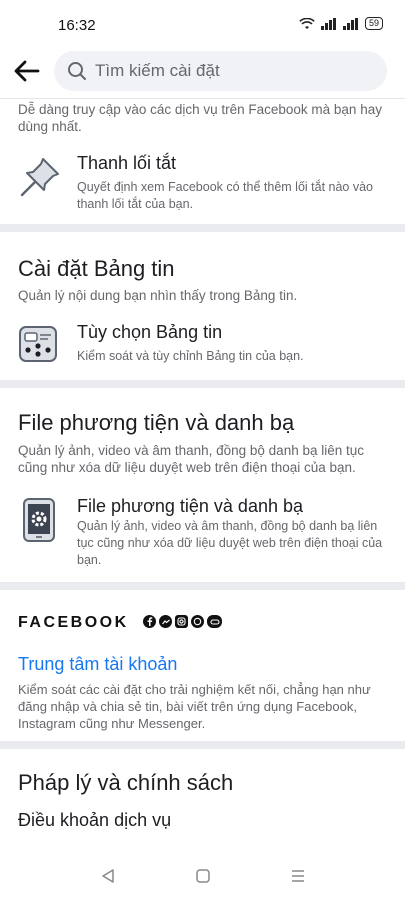 The width and height of the screenshot is (405, 900). Describe the element at coordinates (202, 22) in the screenshot. I see `status-bar: 16:32 59` at that location.